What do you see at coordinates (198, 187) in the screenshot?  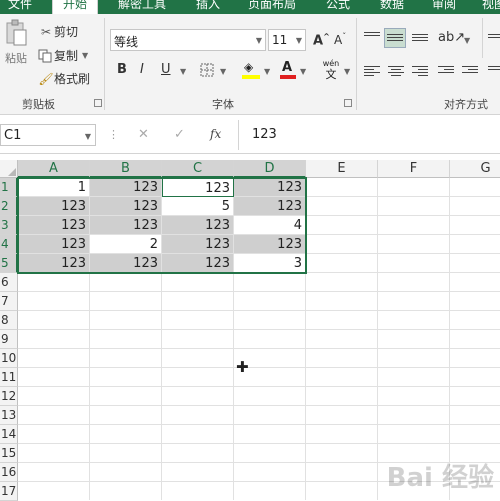 I see `cell-c1: 123` at bounding box center [198, 187].